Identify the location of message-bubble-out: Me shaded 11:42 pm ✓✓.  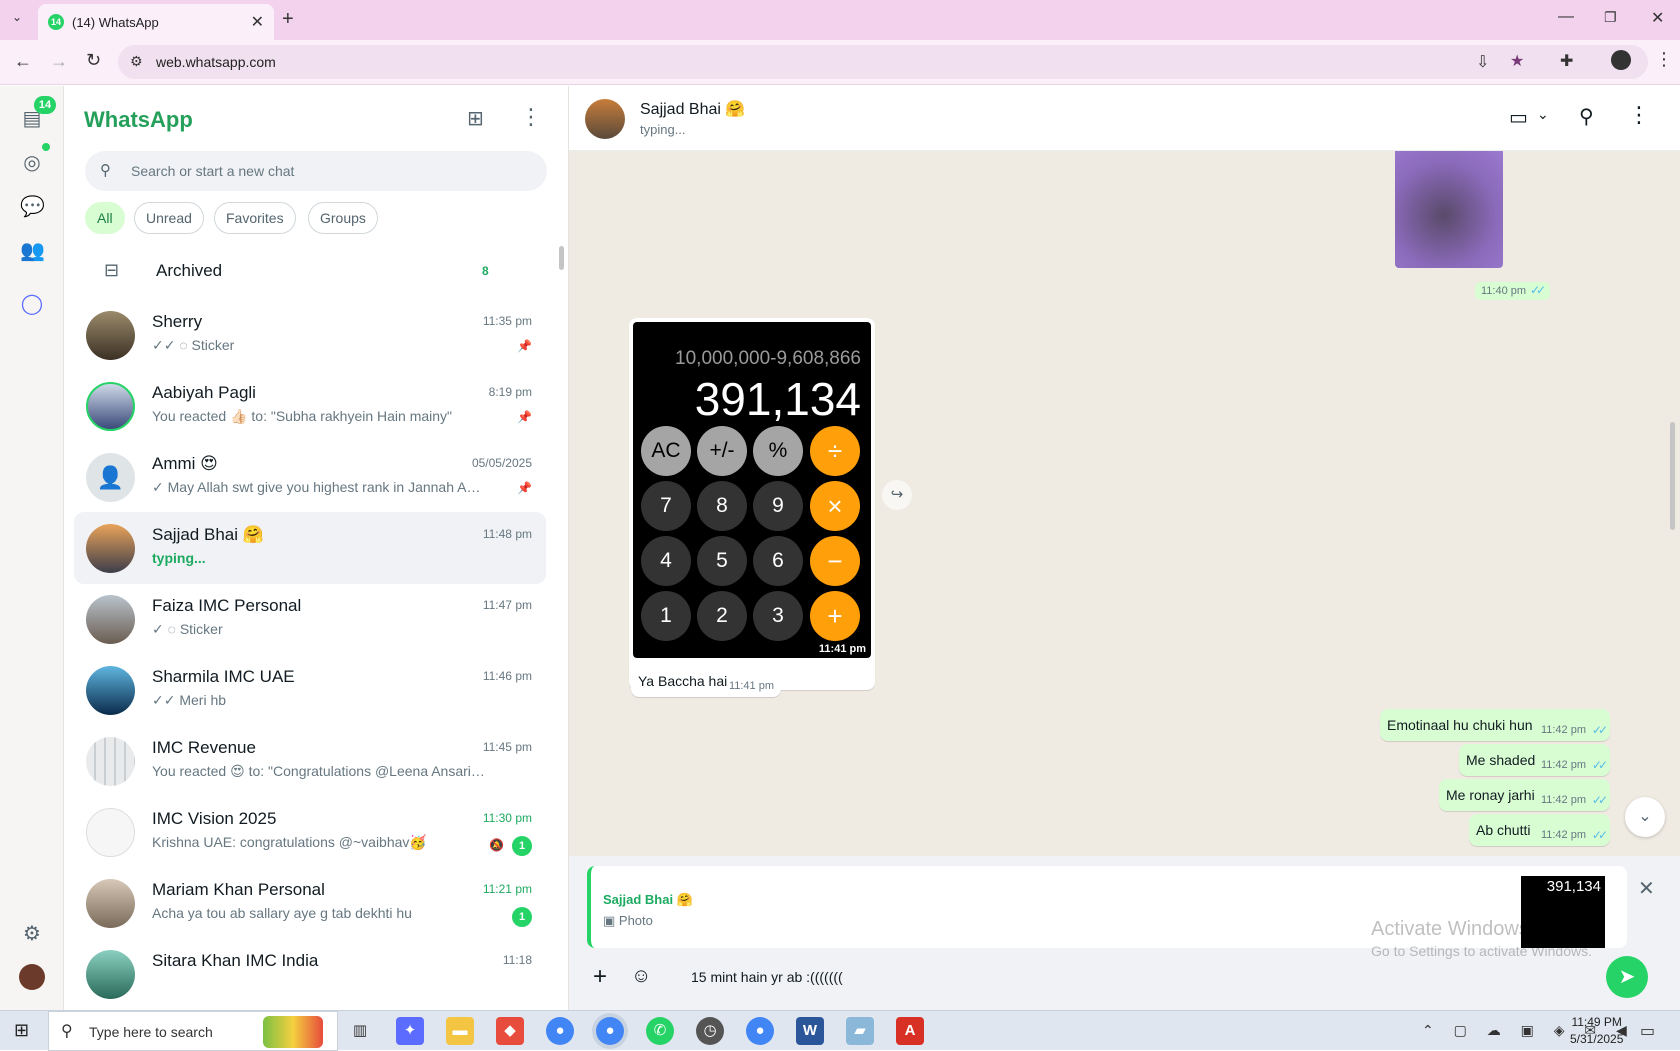
(1534, 760).